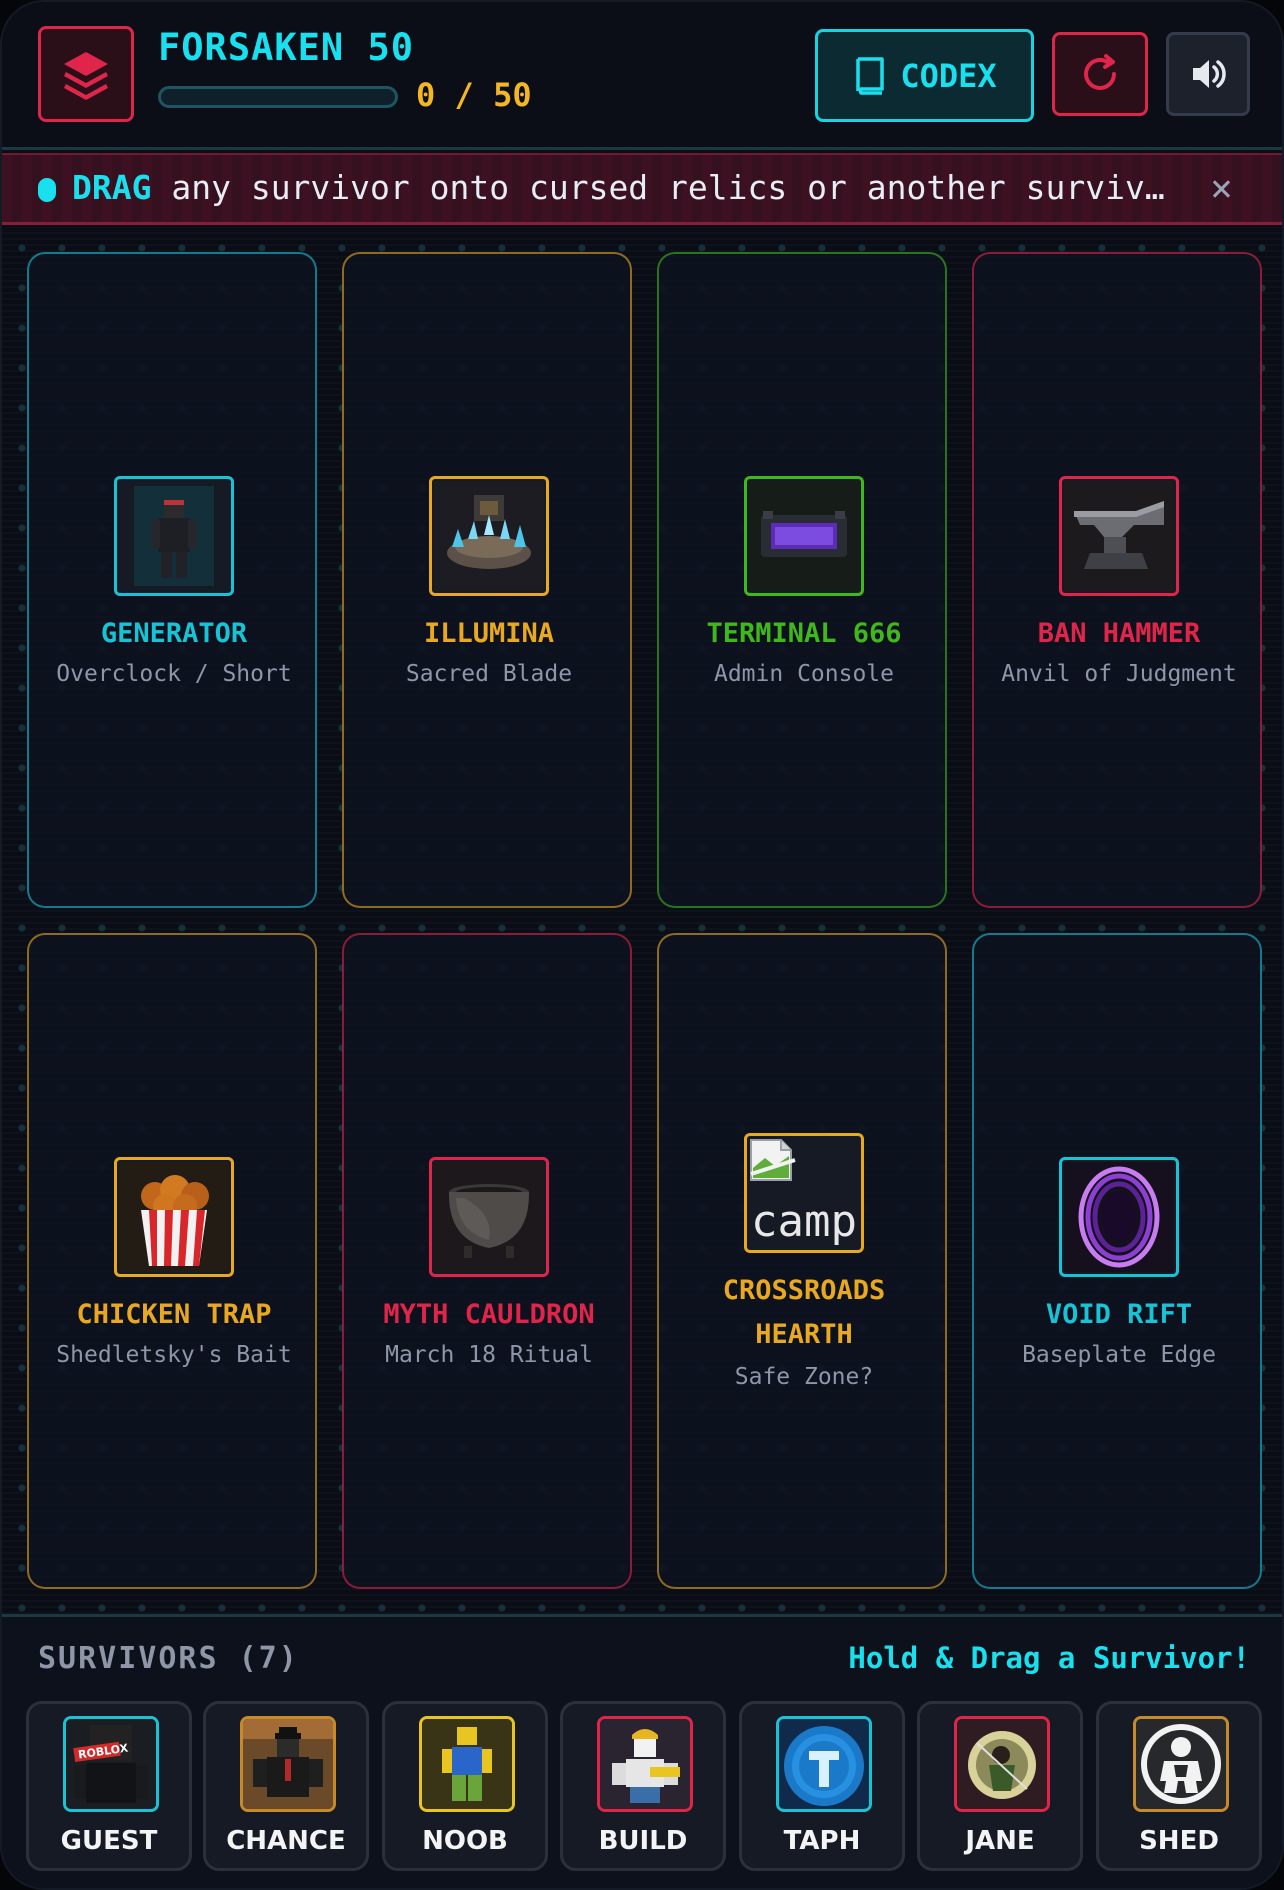 This screenshot has width=1284, height=1890. Describe the element at coordinates (803, 674) in the screenshot. I see `relic-subtitle: Admin Console` at that location.